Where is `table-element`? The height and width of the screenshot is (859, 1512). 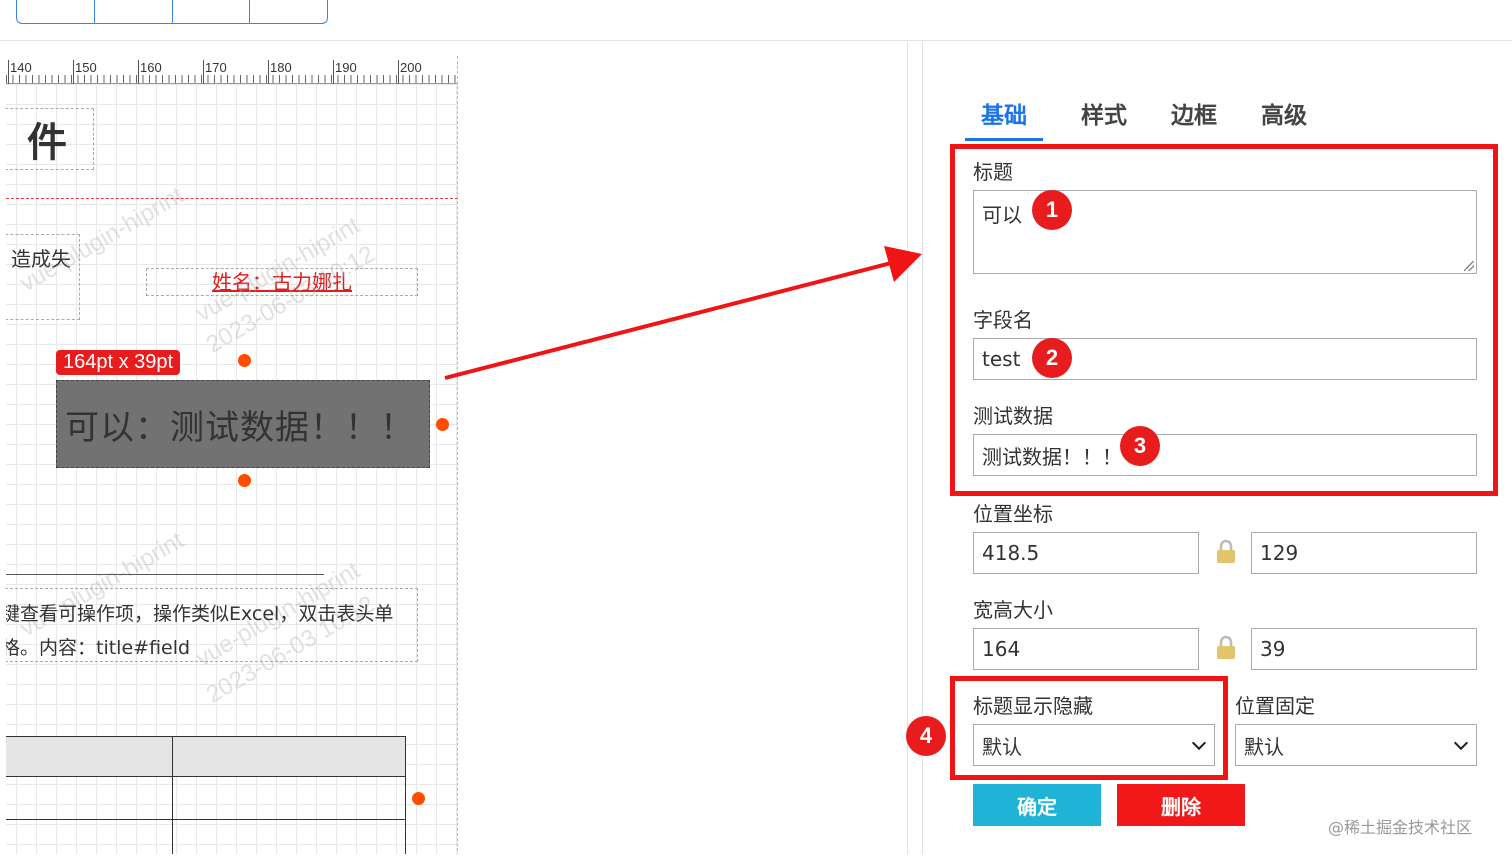 table-element is located at coordinates (206, 795).